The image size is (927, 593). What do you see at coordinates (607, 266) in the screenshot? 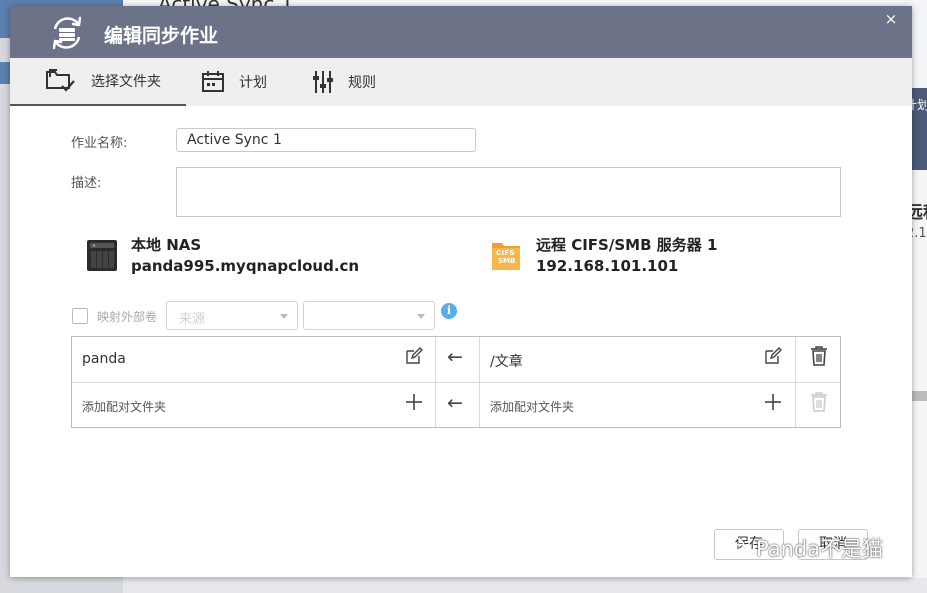
I see `remote-address: 192.168.101.101` at bounding box center [607, 266].